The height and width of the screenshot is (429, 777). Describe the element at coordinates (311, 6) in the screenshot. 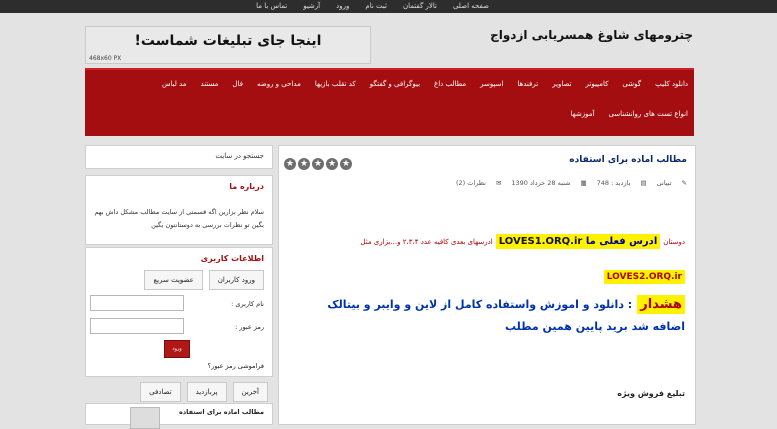

I see `top-link-archive: آرشیو` at that location.